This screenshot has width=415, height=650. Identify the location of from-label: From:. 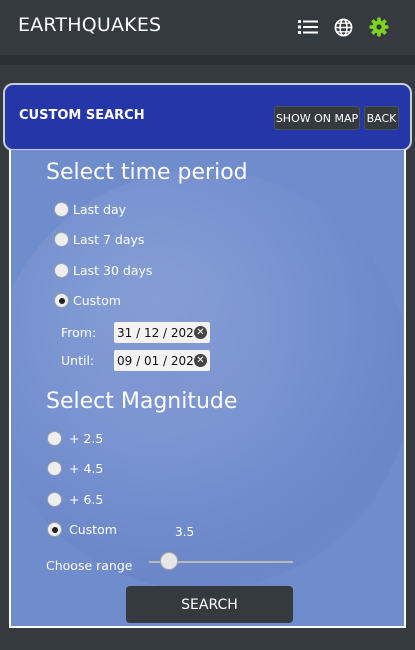
(79, 332).